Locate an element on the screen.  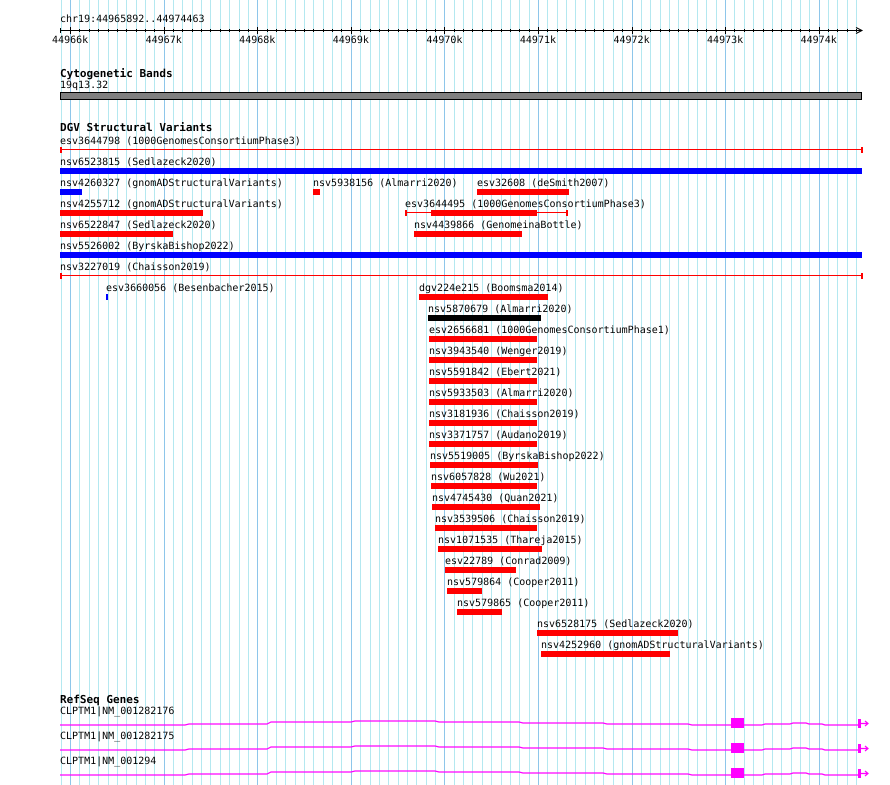
variant-label: nsv6522847 (Sedlazeck2020) is located at coordinates (138, 225).